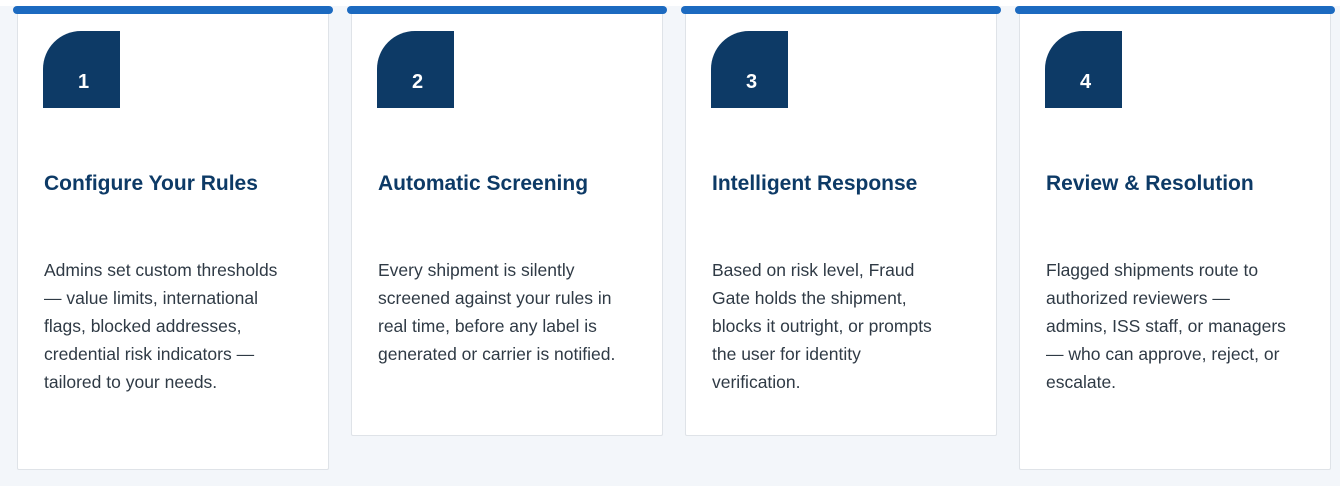  Describe the element at coordinates (1150, 183) in the screenshot. I see `step-title: Review & Resolution` at that location.